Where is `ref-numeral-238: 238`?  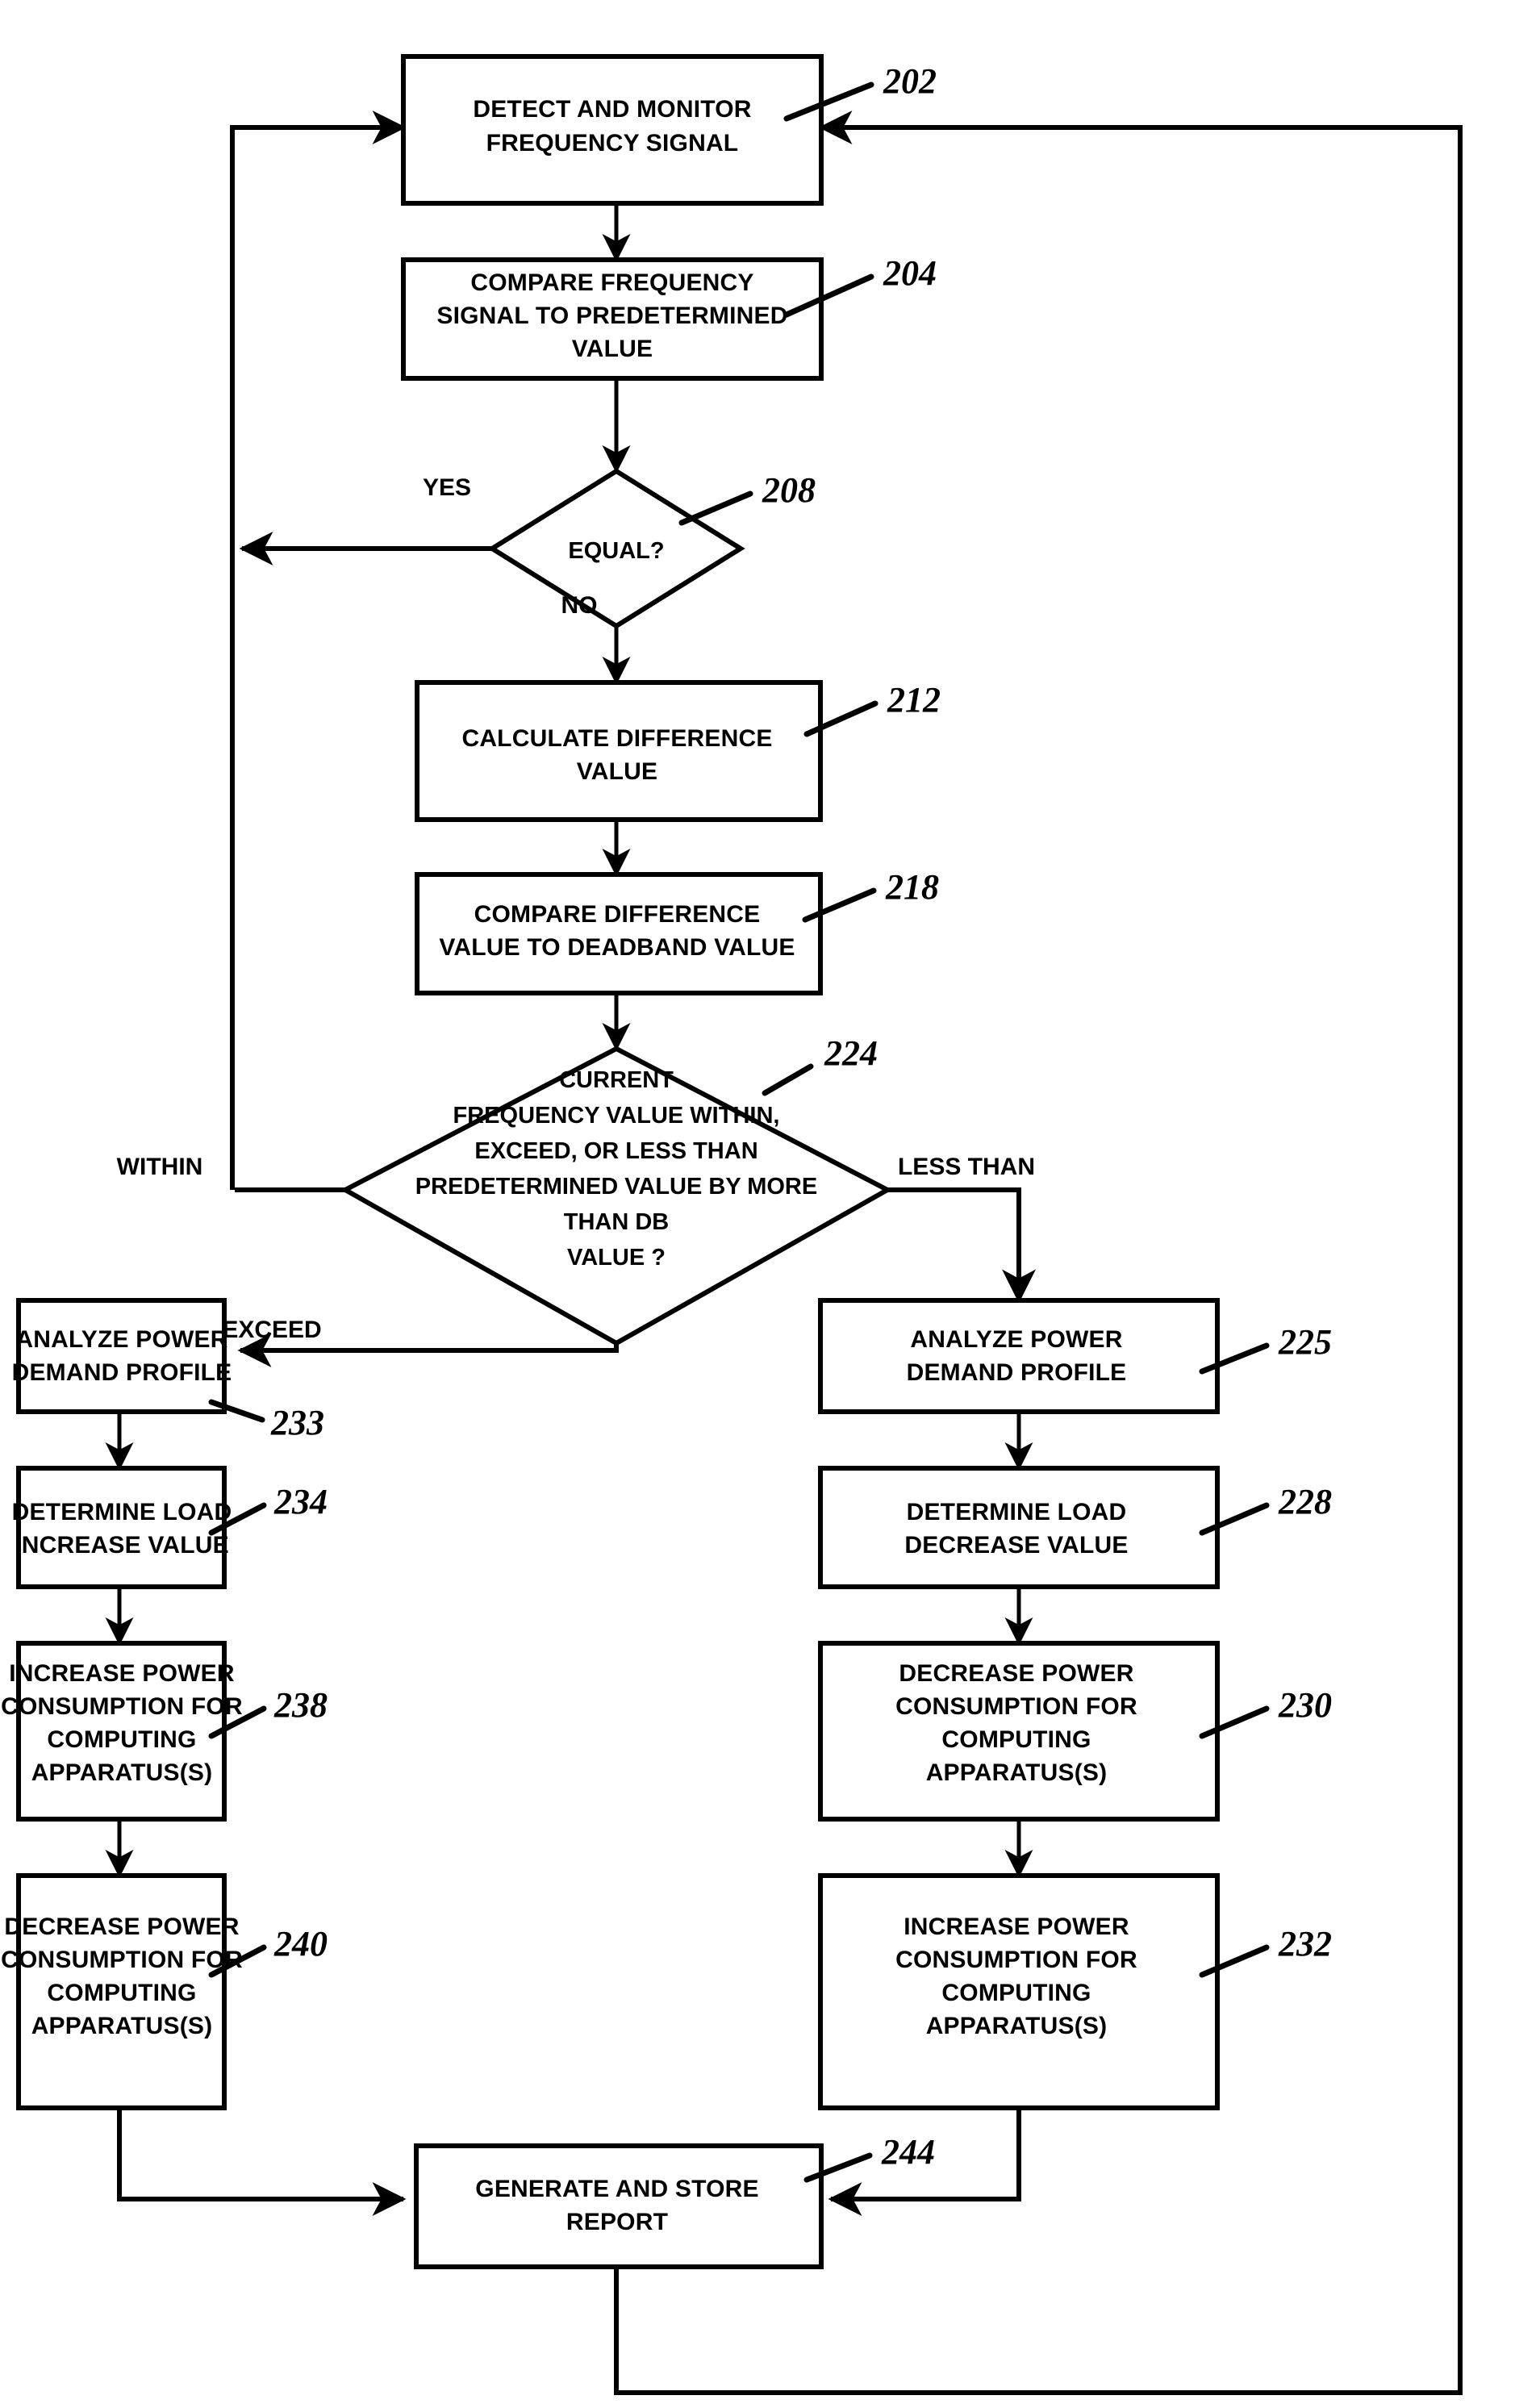
ref-numeral-238: 238 is located at coordinates (300, 1705).